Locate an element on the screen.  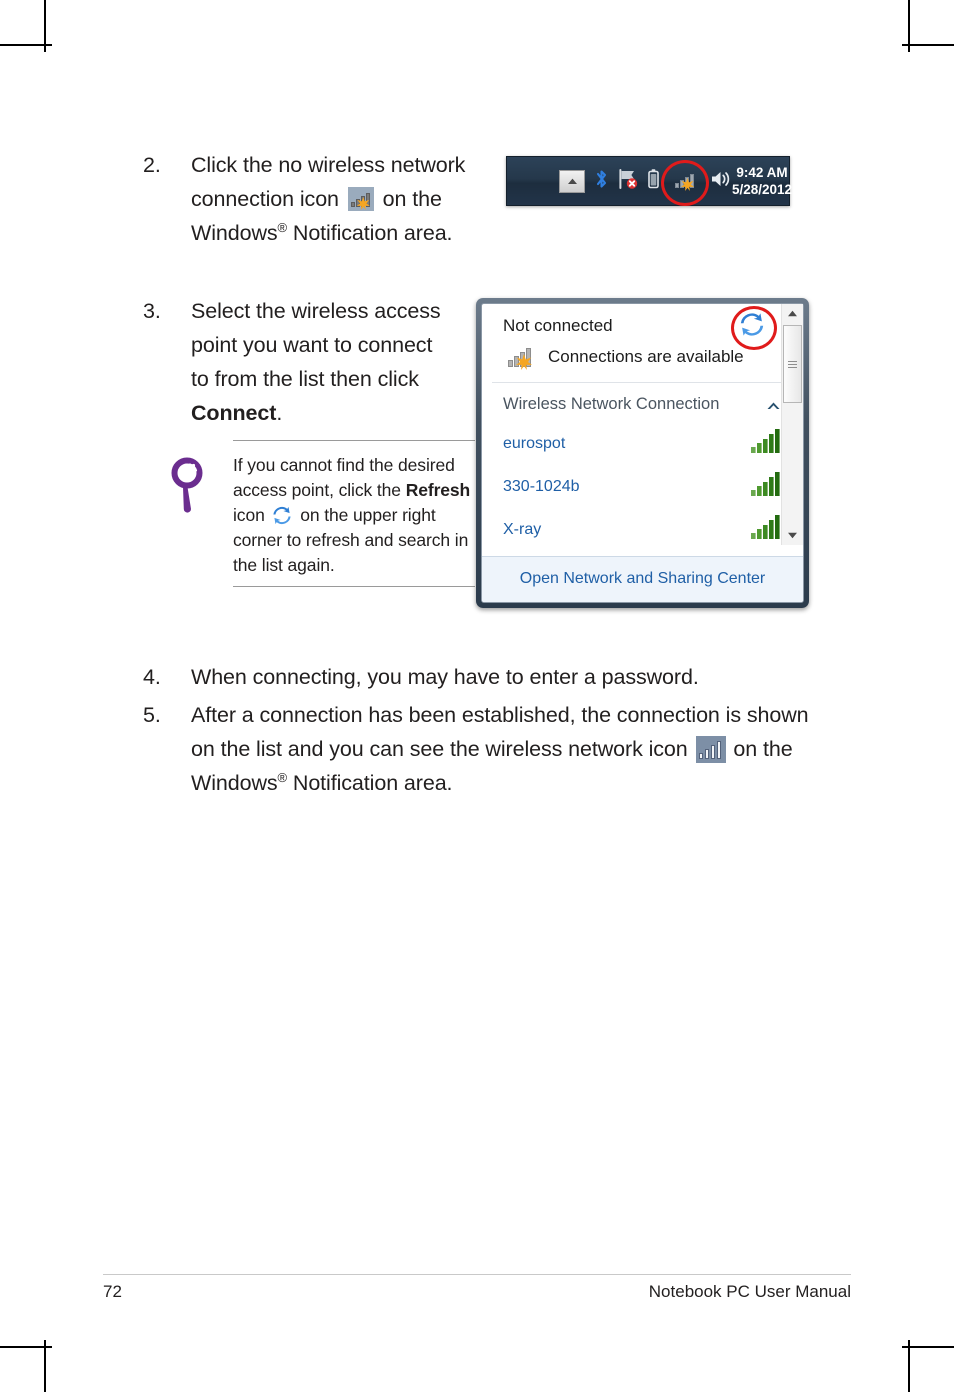
open-network-sharing-center-link: Open Network and Sharing Center is located at coordinates (642, 579).